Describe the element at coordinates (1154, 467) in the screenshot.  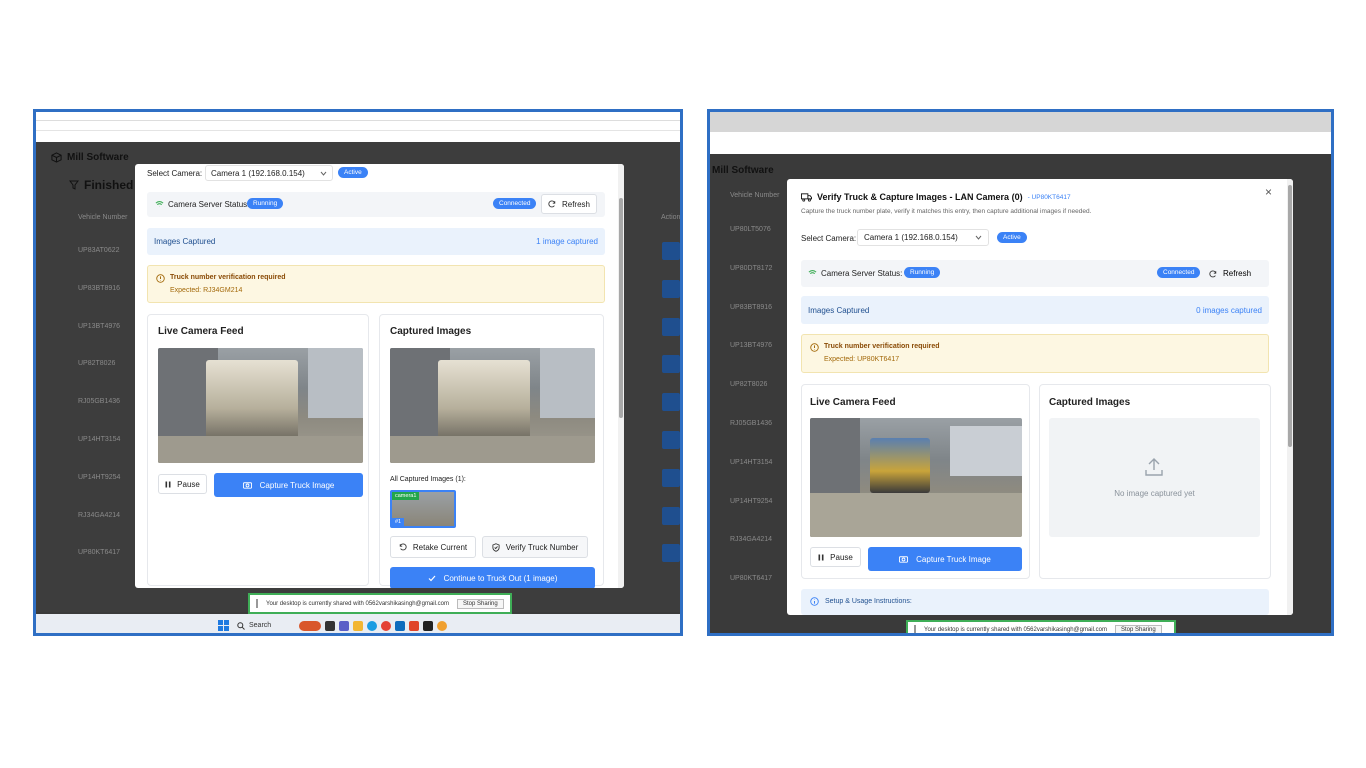
I see `upload-icon` at that location.